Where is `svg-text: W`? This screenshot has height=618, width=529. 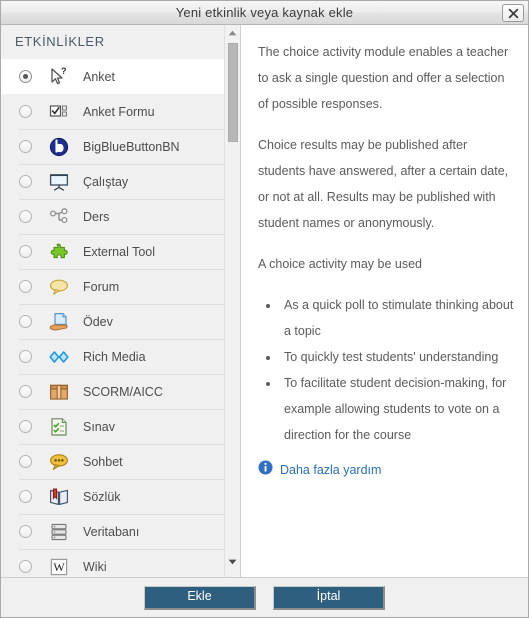 svg-text: W is located at coordinates (59, 567).